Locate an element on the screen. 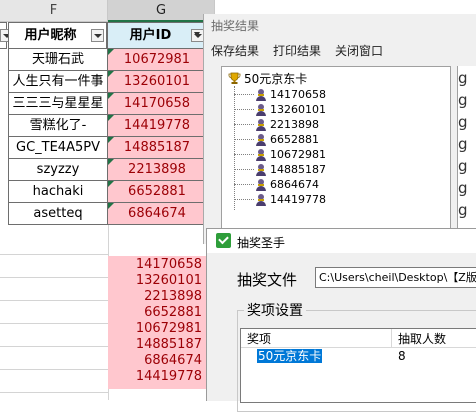 The height and width of the screenshot is (412, 476). background-window-edge: g g g g g g g is located at coordinates (466, 150).